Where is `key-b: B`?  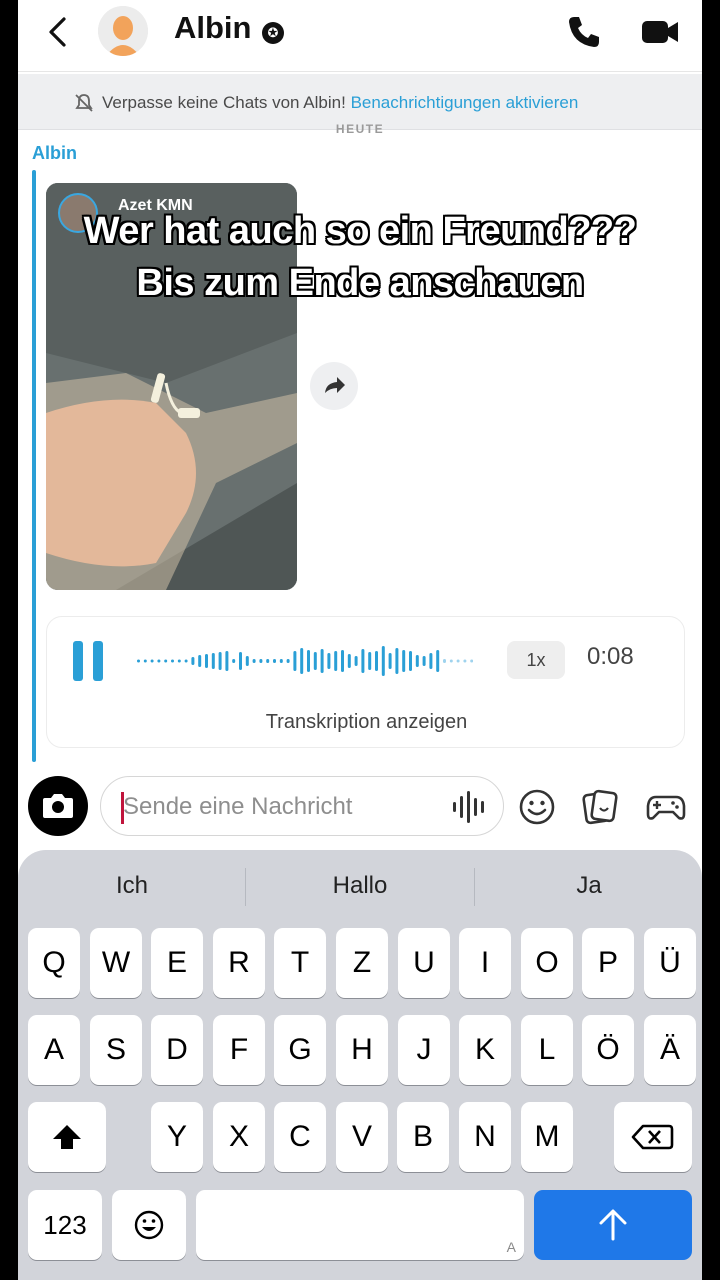 key-b: B is located at coordinates (423, 1137).